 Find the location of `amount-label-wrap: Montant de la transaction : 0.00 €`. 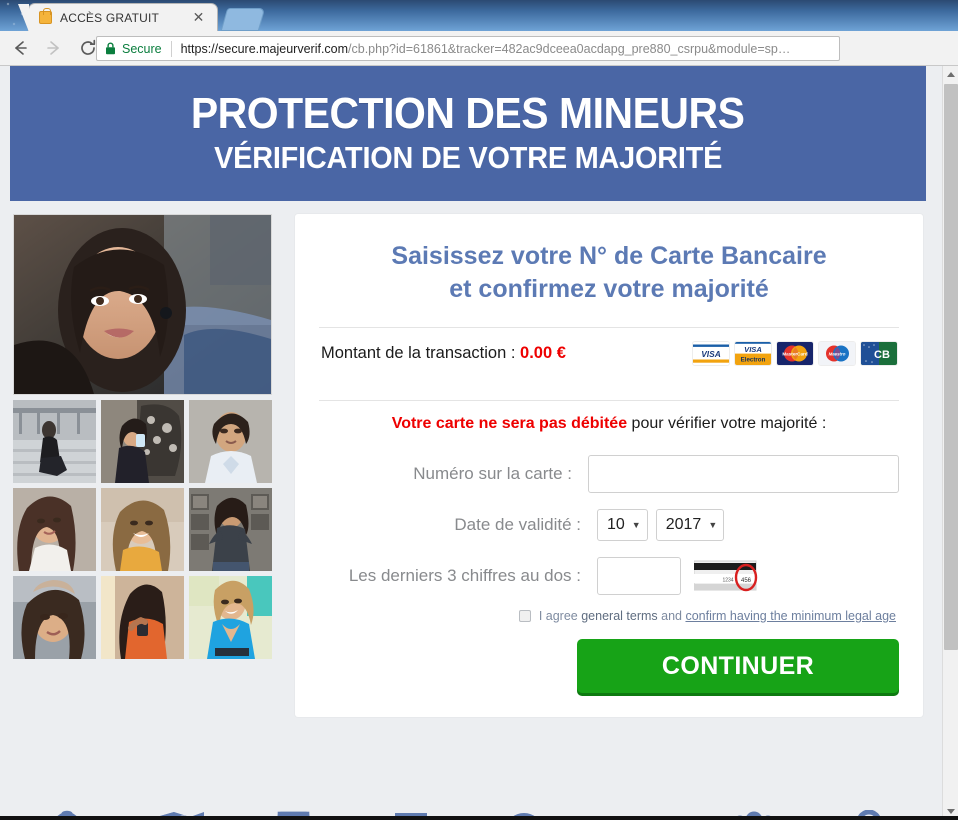

amount-label-wrap: Montant de la transaction : 0.00 € is located at coordinates (443, 353).